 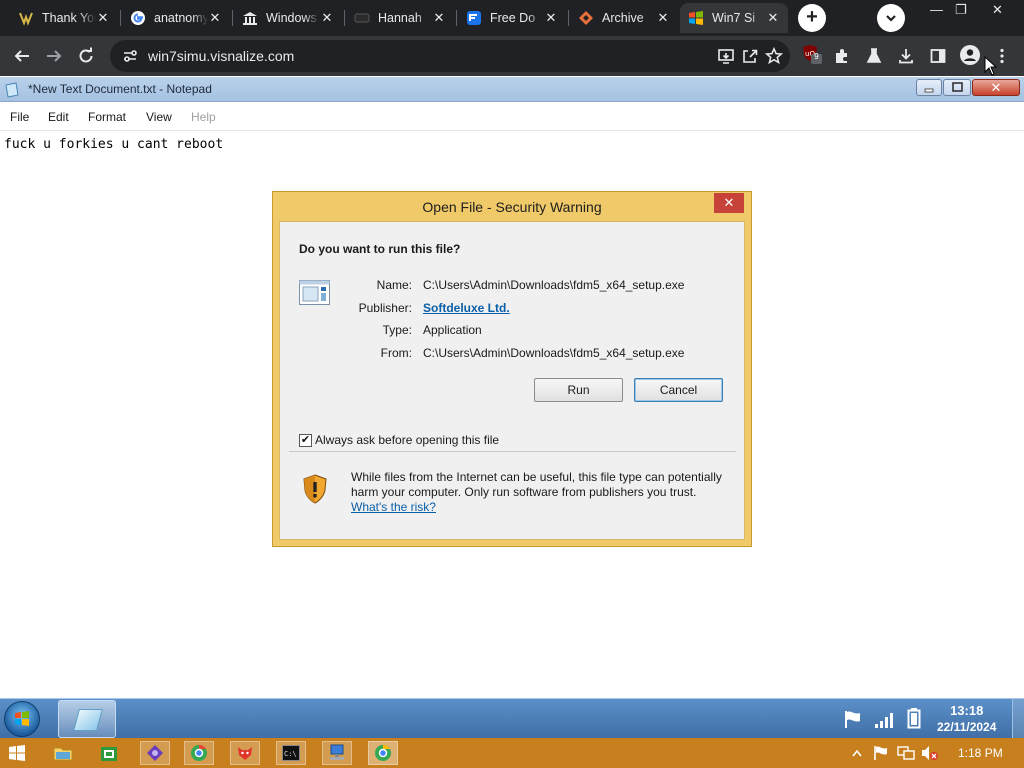 I want to click on taskbar-app-purple, so click(x=155, y=753).